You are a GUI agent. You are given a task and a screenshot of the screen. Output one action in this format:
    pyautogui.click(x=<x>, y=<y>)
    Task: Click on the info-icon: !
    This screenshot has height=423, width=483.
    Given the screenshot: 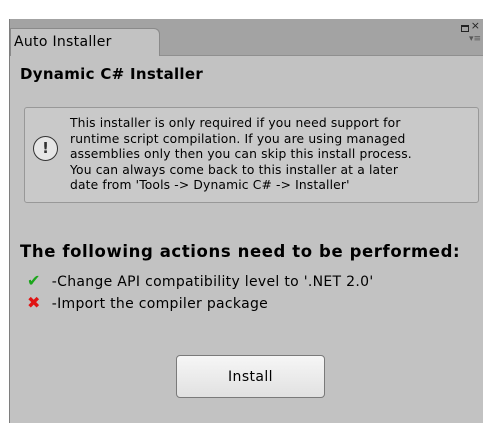 What is the action you would take?
    pyautogui.click(x=45, y=148)
    